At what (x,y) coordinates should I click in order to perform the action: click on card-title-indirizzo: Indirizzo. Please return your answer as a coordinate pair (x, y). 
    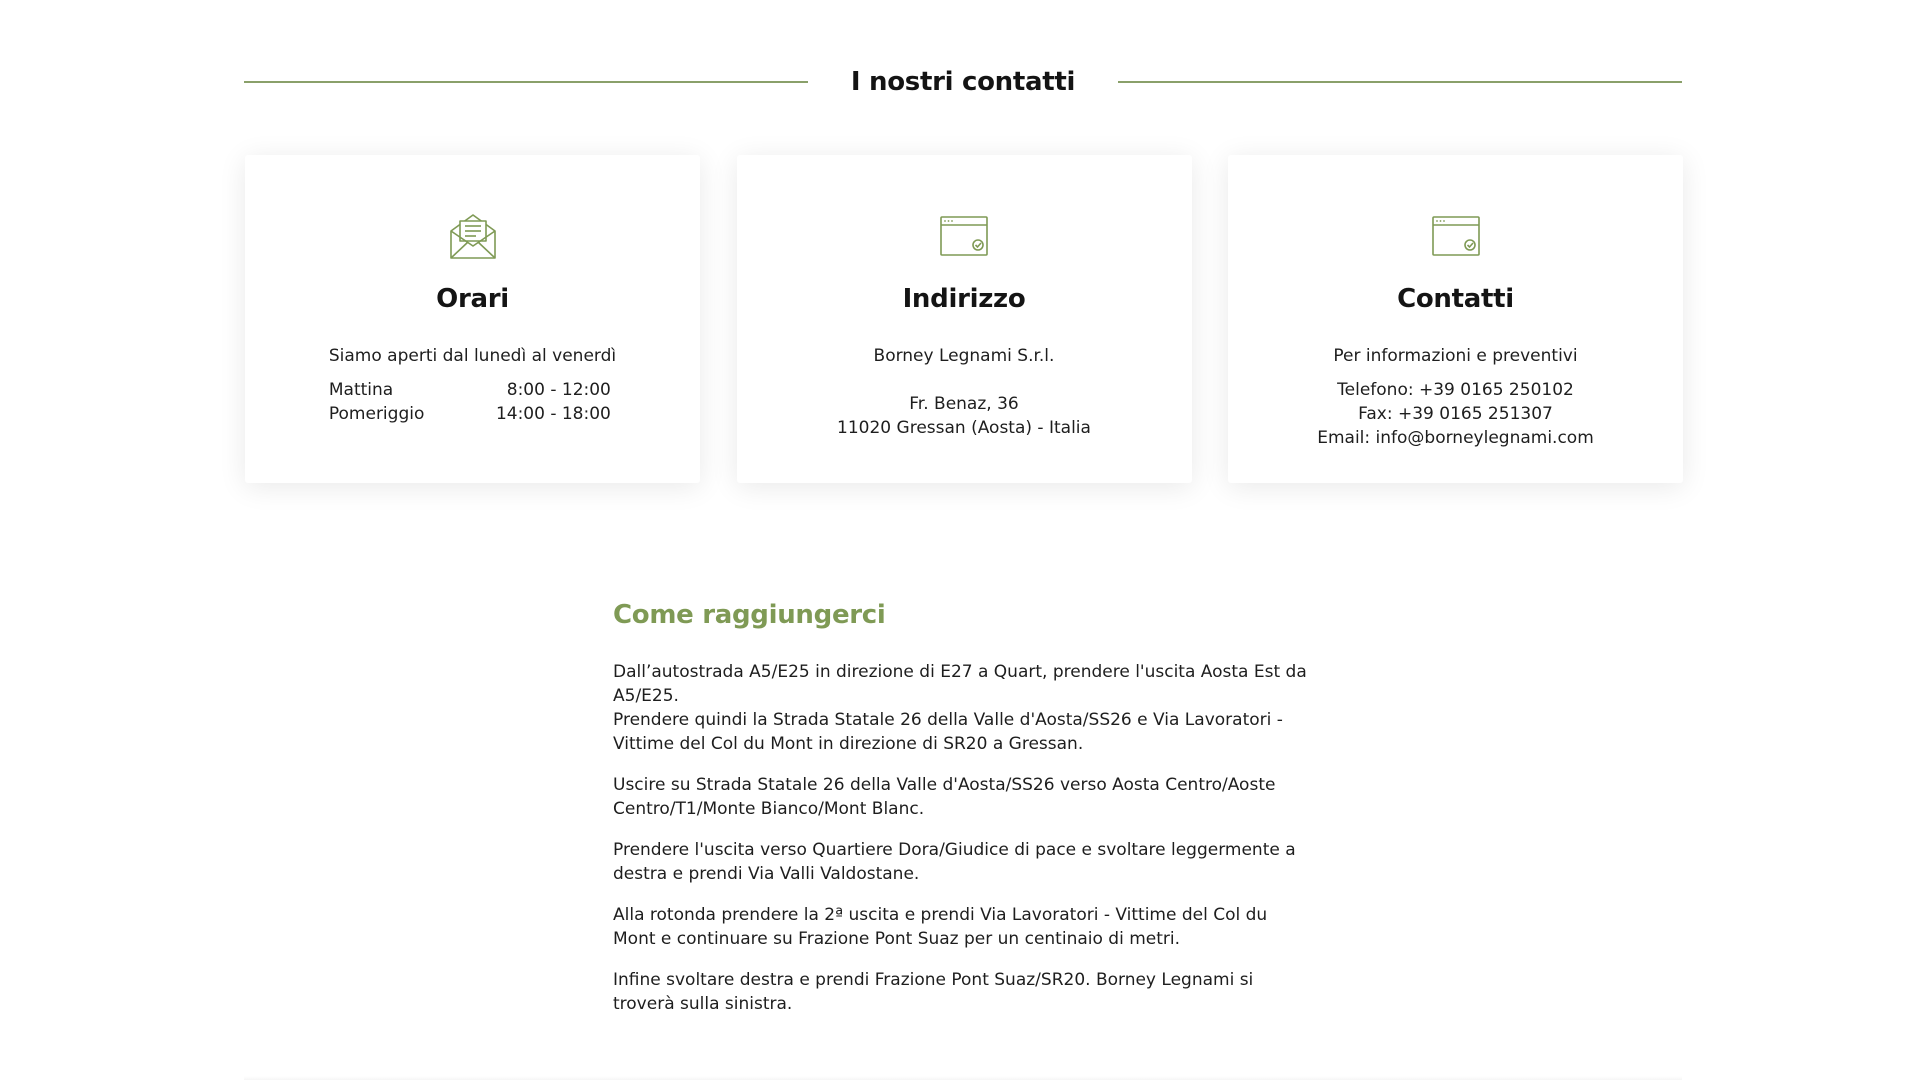
    Looking at the image, I should click on (964, 299).